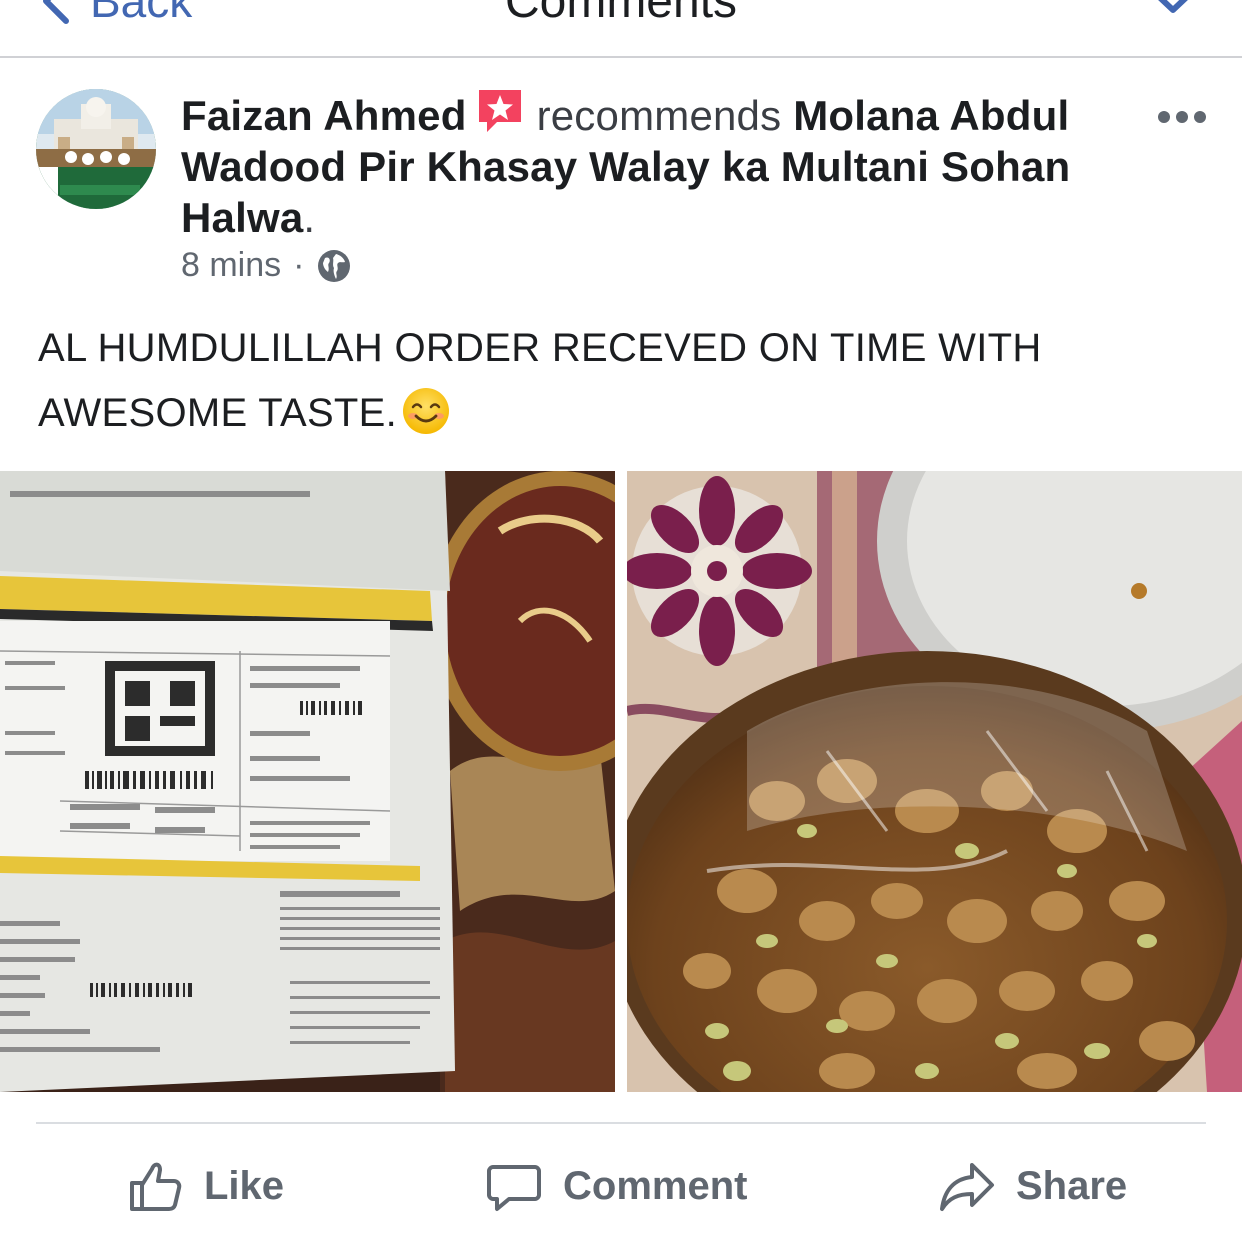  Describe the element at coordinates (1182, 117) in the screenshot. I see `more-options-icon` at that location.